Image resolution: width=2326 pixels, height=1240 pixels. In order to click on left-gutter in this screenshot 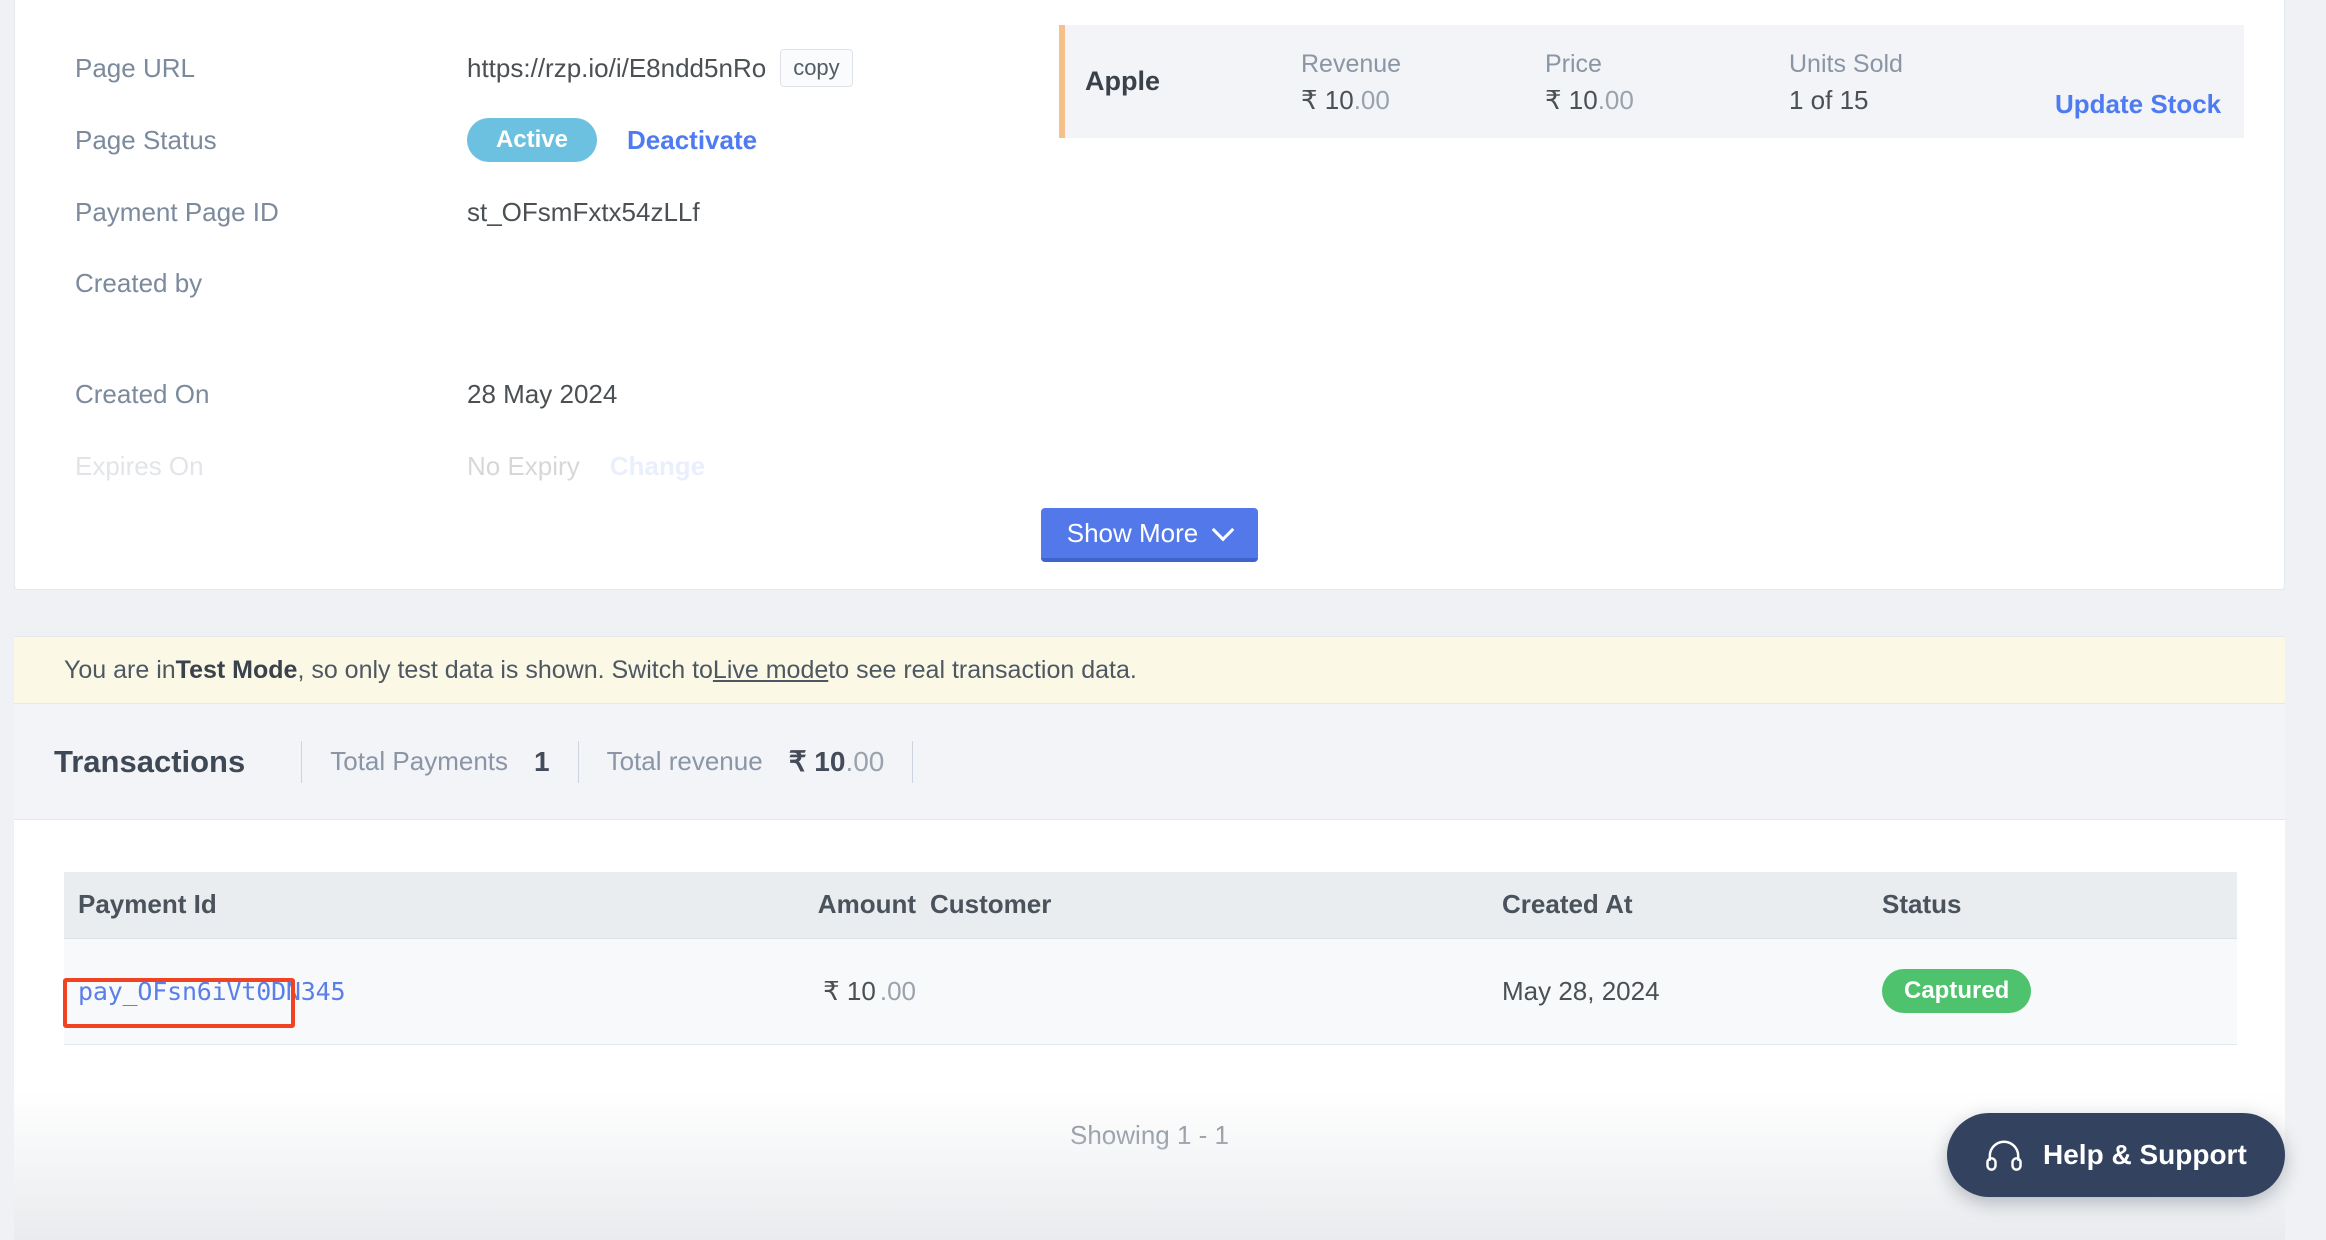, I will do `click(7, 620)`.